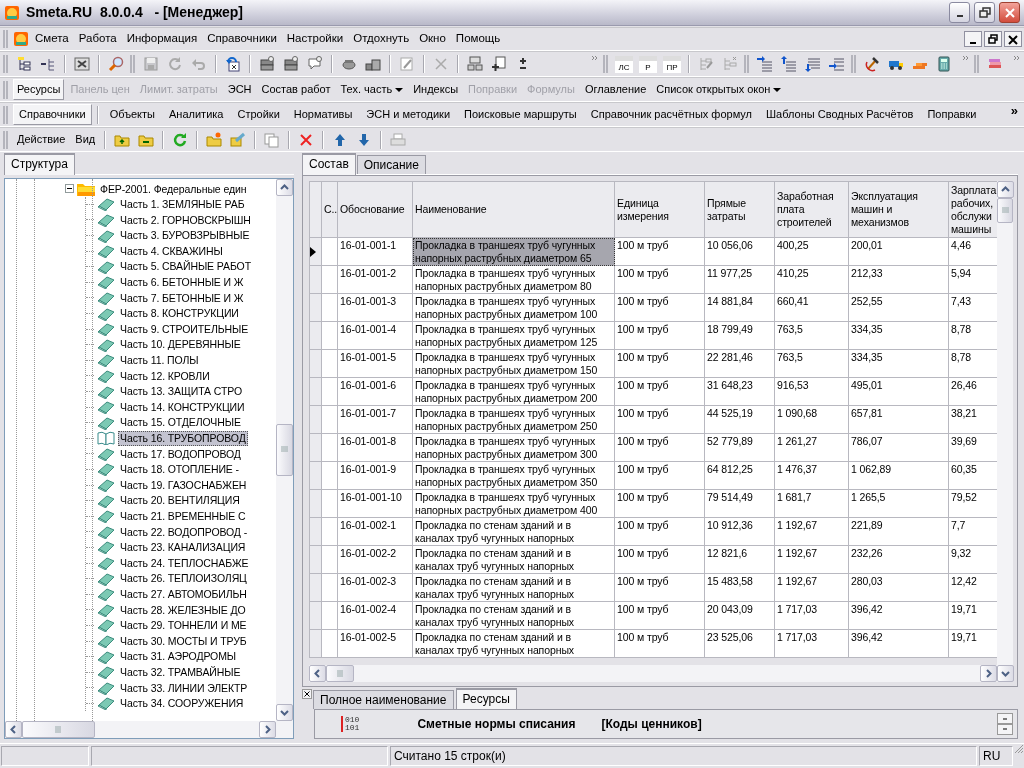  Describe the element at coordinates (185, 235) in the screenshot. I see `tree-item: Часть 3. БУРОВЗРЫВНЫЕ` at that location.